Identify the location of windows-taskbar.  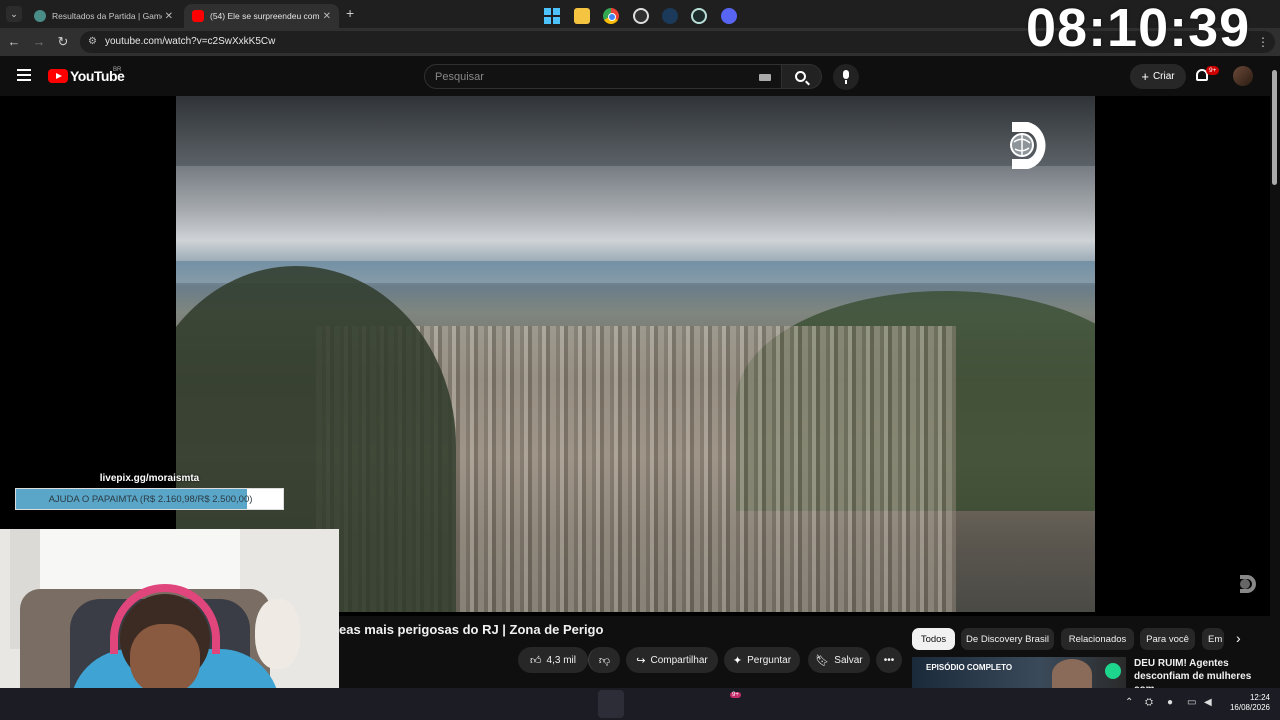
(640, 704).